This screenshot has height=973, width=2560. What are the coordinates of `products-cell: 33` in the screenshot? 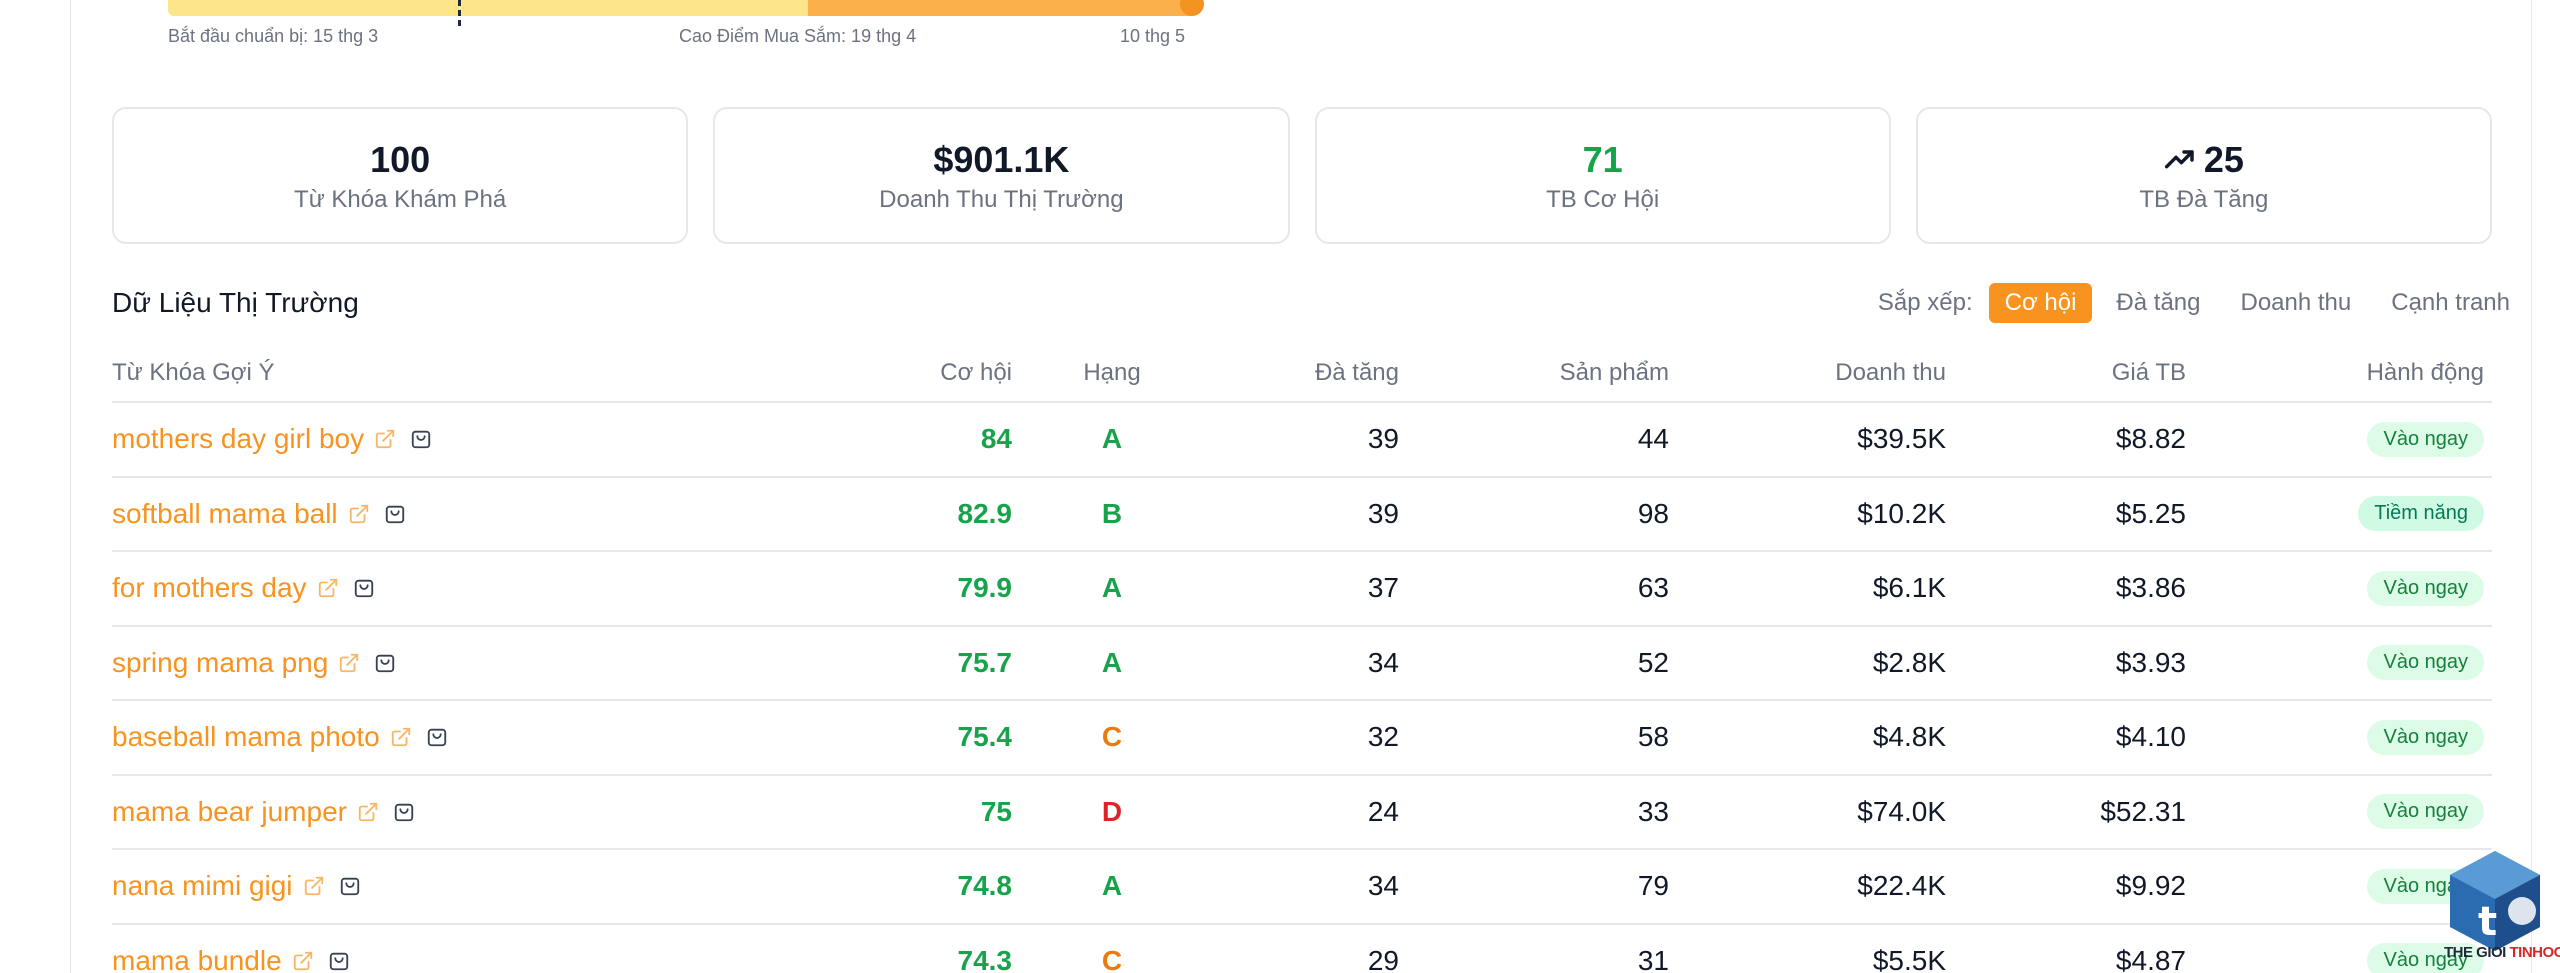 It's located at (1653, 811).